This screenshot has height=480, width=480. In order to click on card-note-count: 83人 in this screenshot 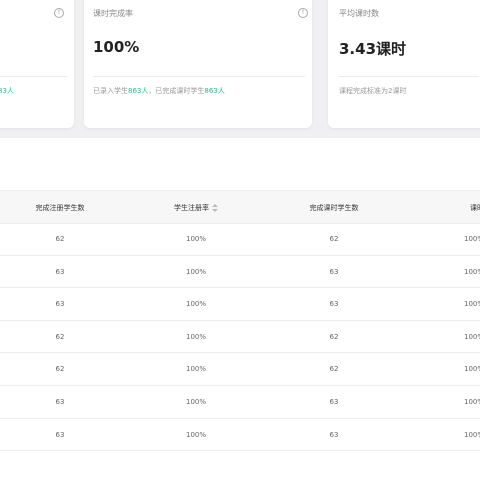, I will do `click(7, 91)`.